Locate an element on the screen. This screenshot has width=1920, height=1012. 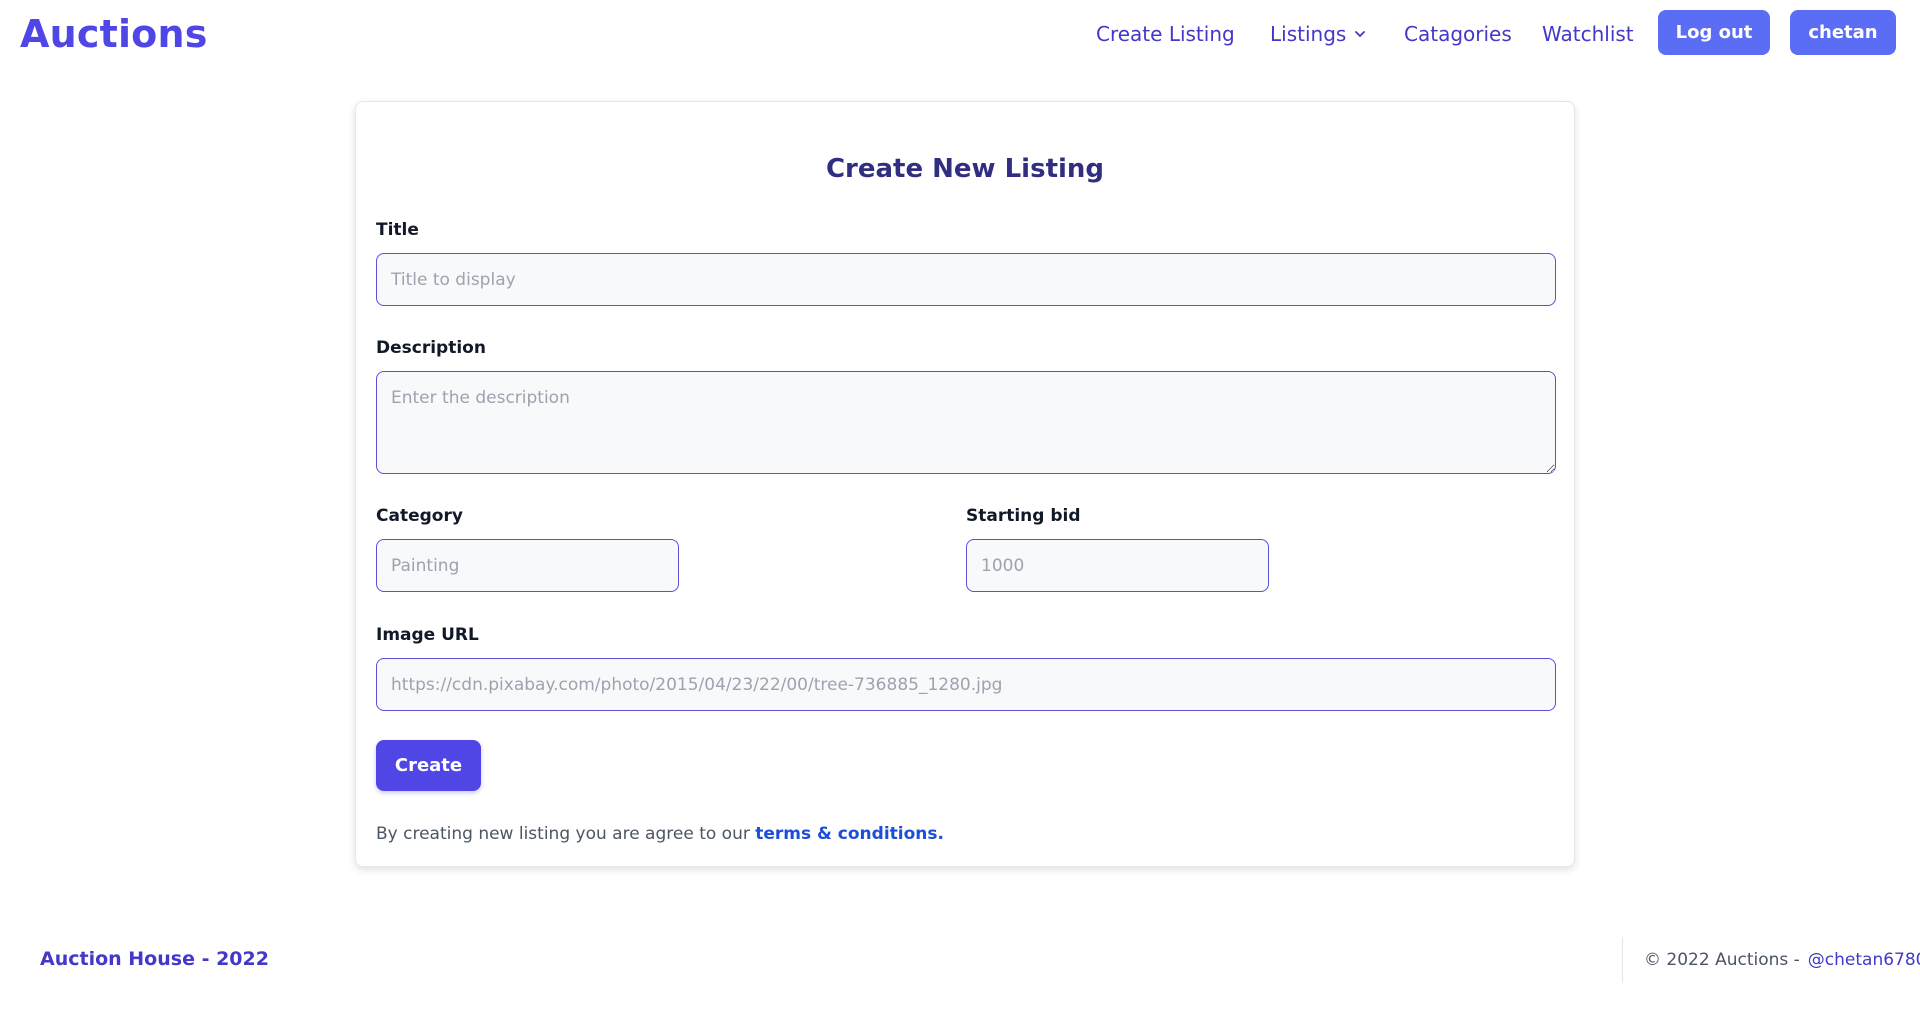
category-input is located at coordinates (527, 565).